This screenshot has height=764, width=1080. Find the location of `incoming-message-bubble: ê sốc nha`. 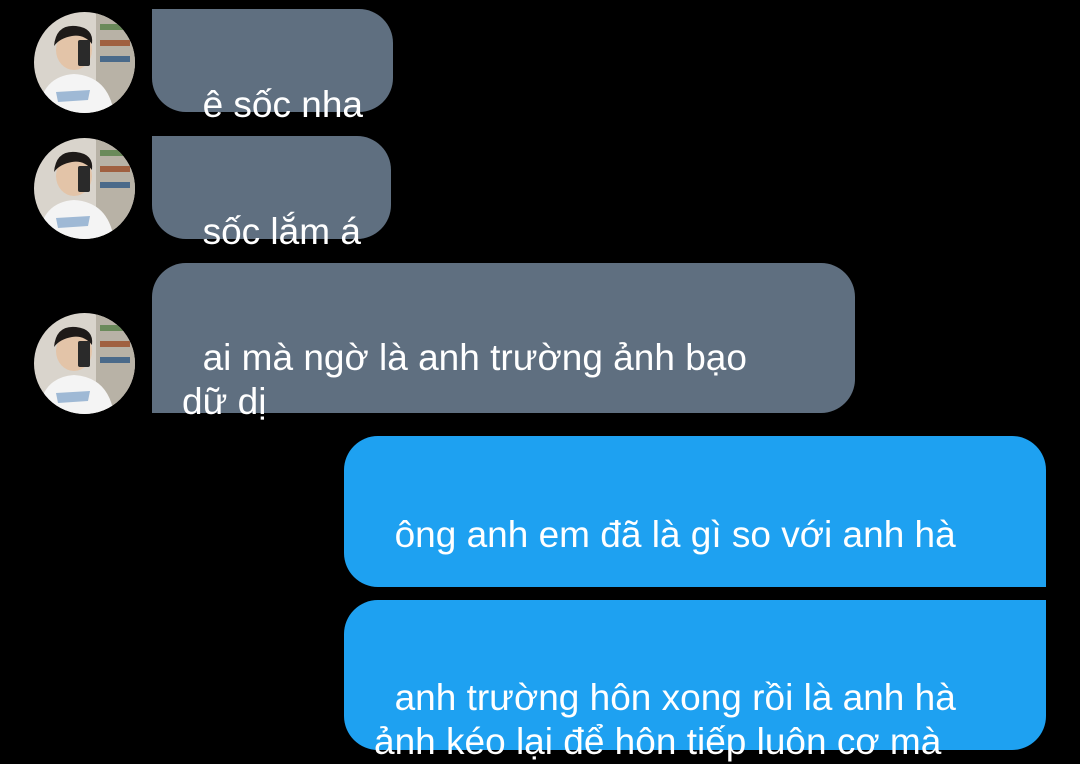

incoming-message-bubble: ê sốc nha is located at coordinates (273, 67).